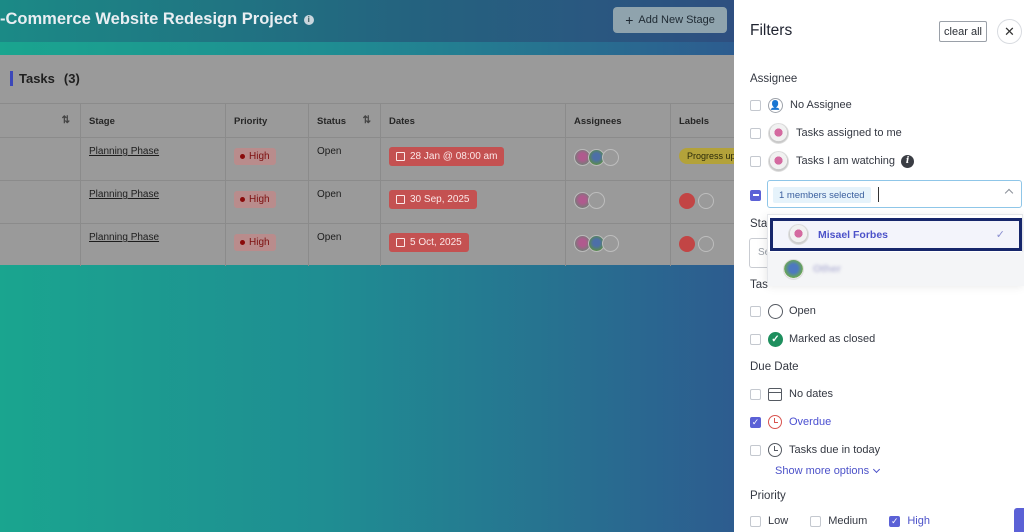 The height and width of the screenshot is (532, 1024). I want to click on close-icon: ✕, so click(1009, 31).